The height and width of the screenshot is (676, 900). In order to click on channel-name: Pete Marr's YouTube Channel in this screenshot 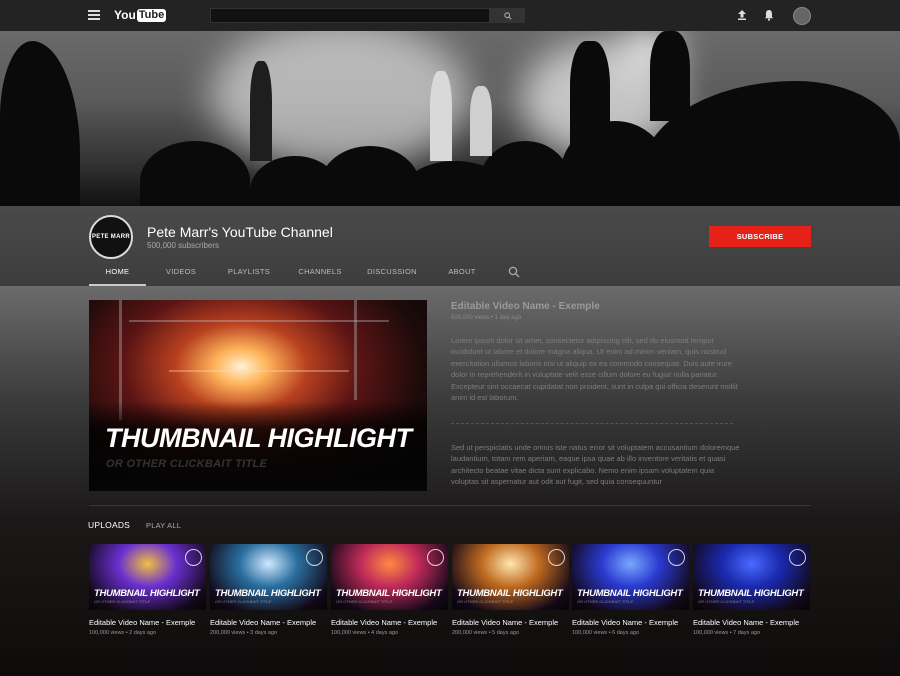, I will do `click(240, 232)`.